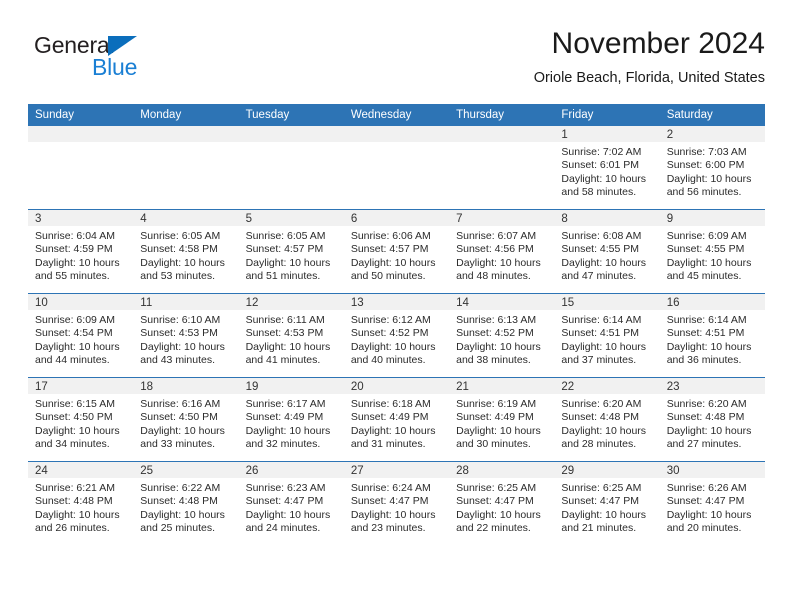  Describe the element at coordinates (74, 417) in the screenshot. I see `sunset-text: Sunset: 4:50 PM` at that location.